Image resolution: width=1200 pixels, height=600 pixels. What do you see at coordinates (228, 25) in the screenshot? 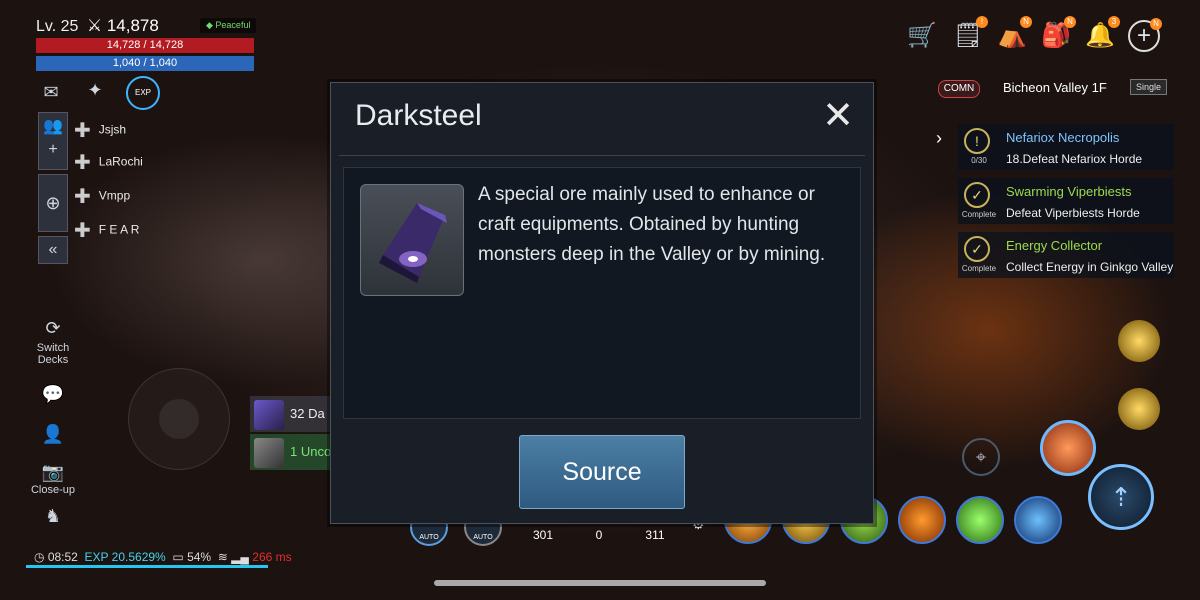
I see `peaceful-badge: ◆ Peaceful` at bounding box center [228, 25].